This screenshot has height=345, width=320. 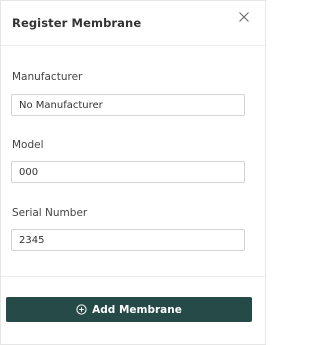 What do you see at coordinates (137, 309) in the screenshot?
I see `add-membrane-label: Add Membrane` at bounding box center [137, 309].